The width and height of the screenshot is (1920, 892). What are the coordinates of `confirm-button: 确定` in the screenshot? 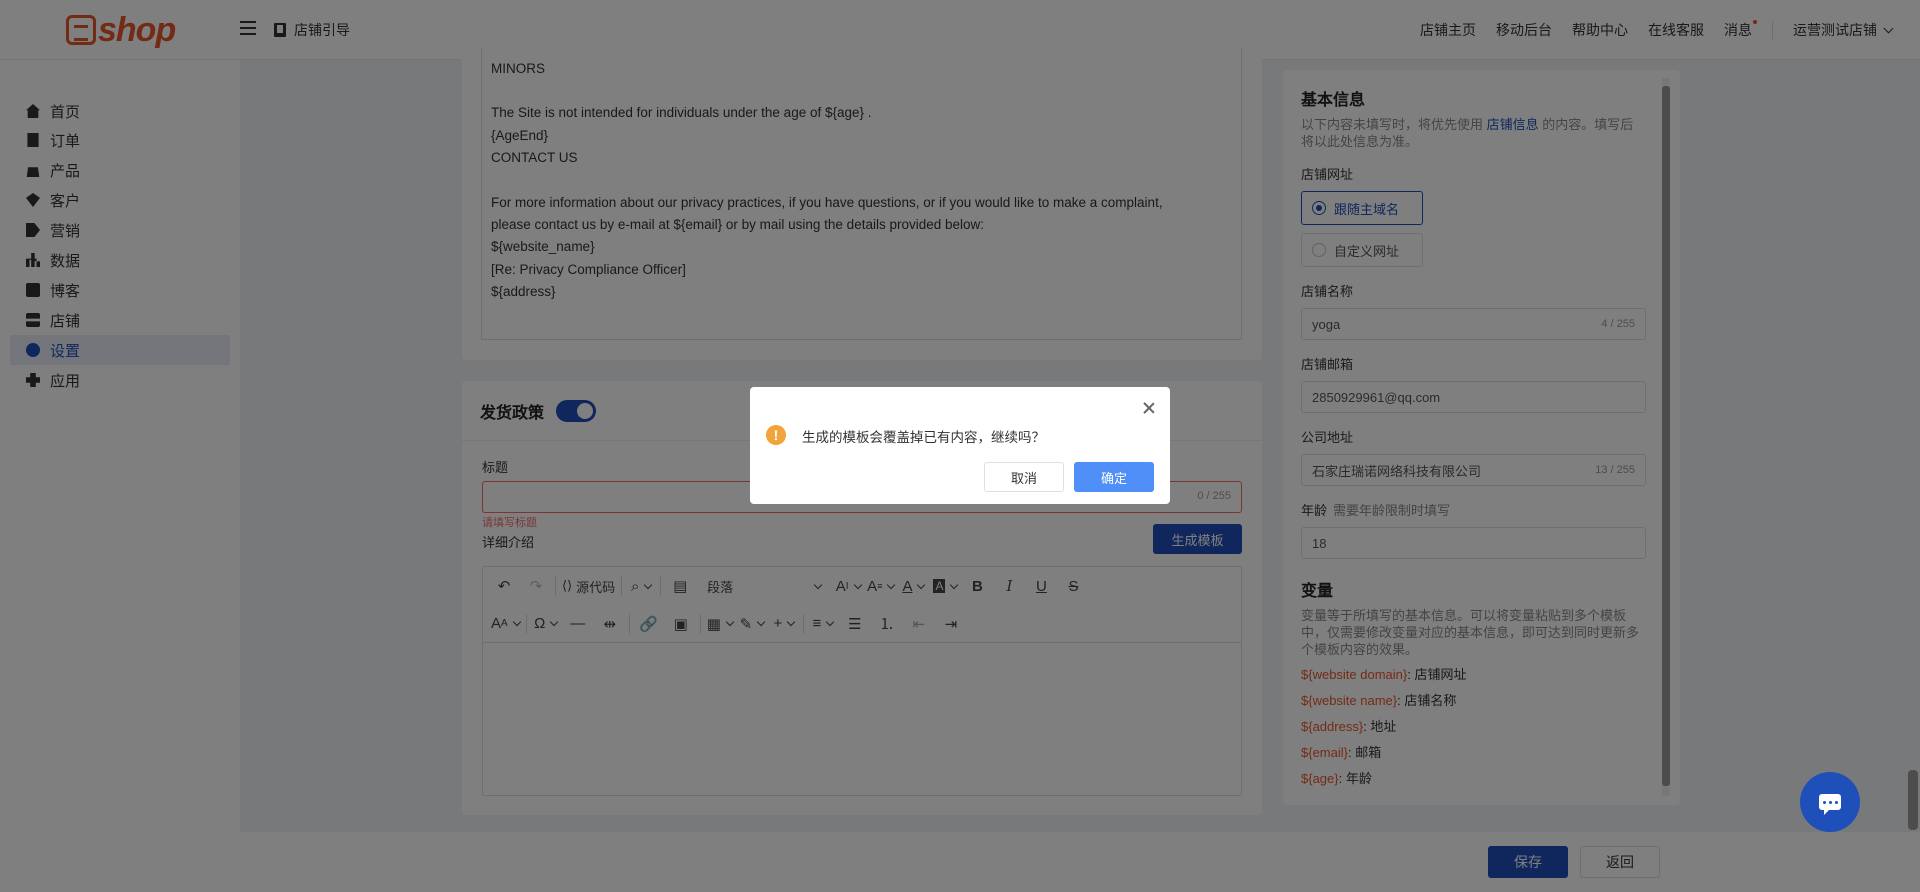 It's located at (1114, 477).